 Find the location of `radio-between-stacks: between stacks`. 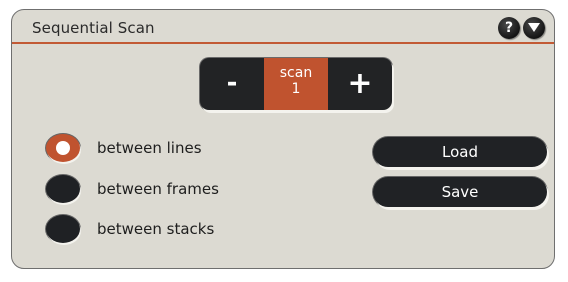

radio-between-stacks: between stacks is located at coordinates (156, 230).